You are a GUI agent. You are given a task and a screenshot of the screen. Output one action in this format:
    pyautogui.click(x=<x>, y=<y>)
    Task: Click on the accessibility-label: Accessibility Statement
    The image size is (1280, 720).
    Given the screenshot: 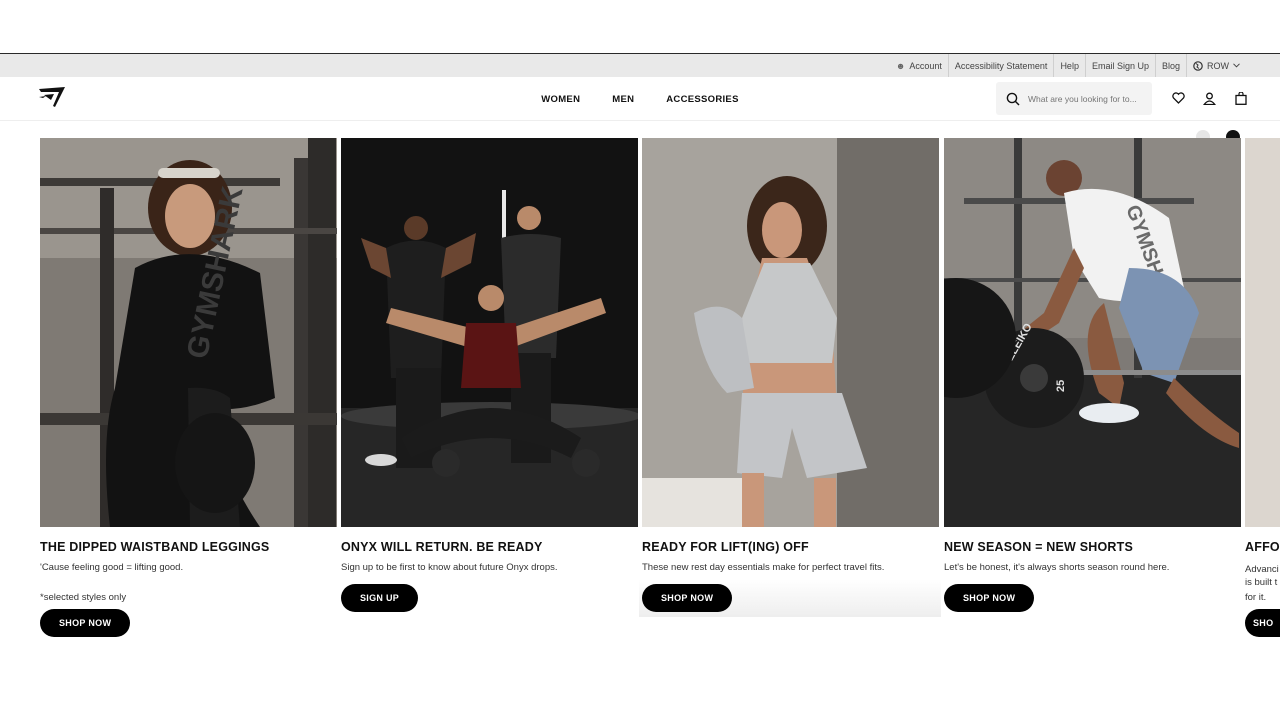 What is the action you would take?
    pyautogui.click(x=1001, y=65)
    